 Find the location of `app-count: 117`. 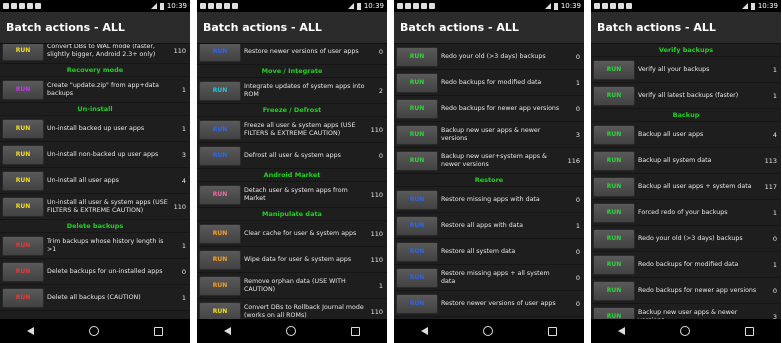

app-count: 117 is located at coordinates (770, 186).